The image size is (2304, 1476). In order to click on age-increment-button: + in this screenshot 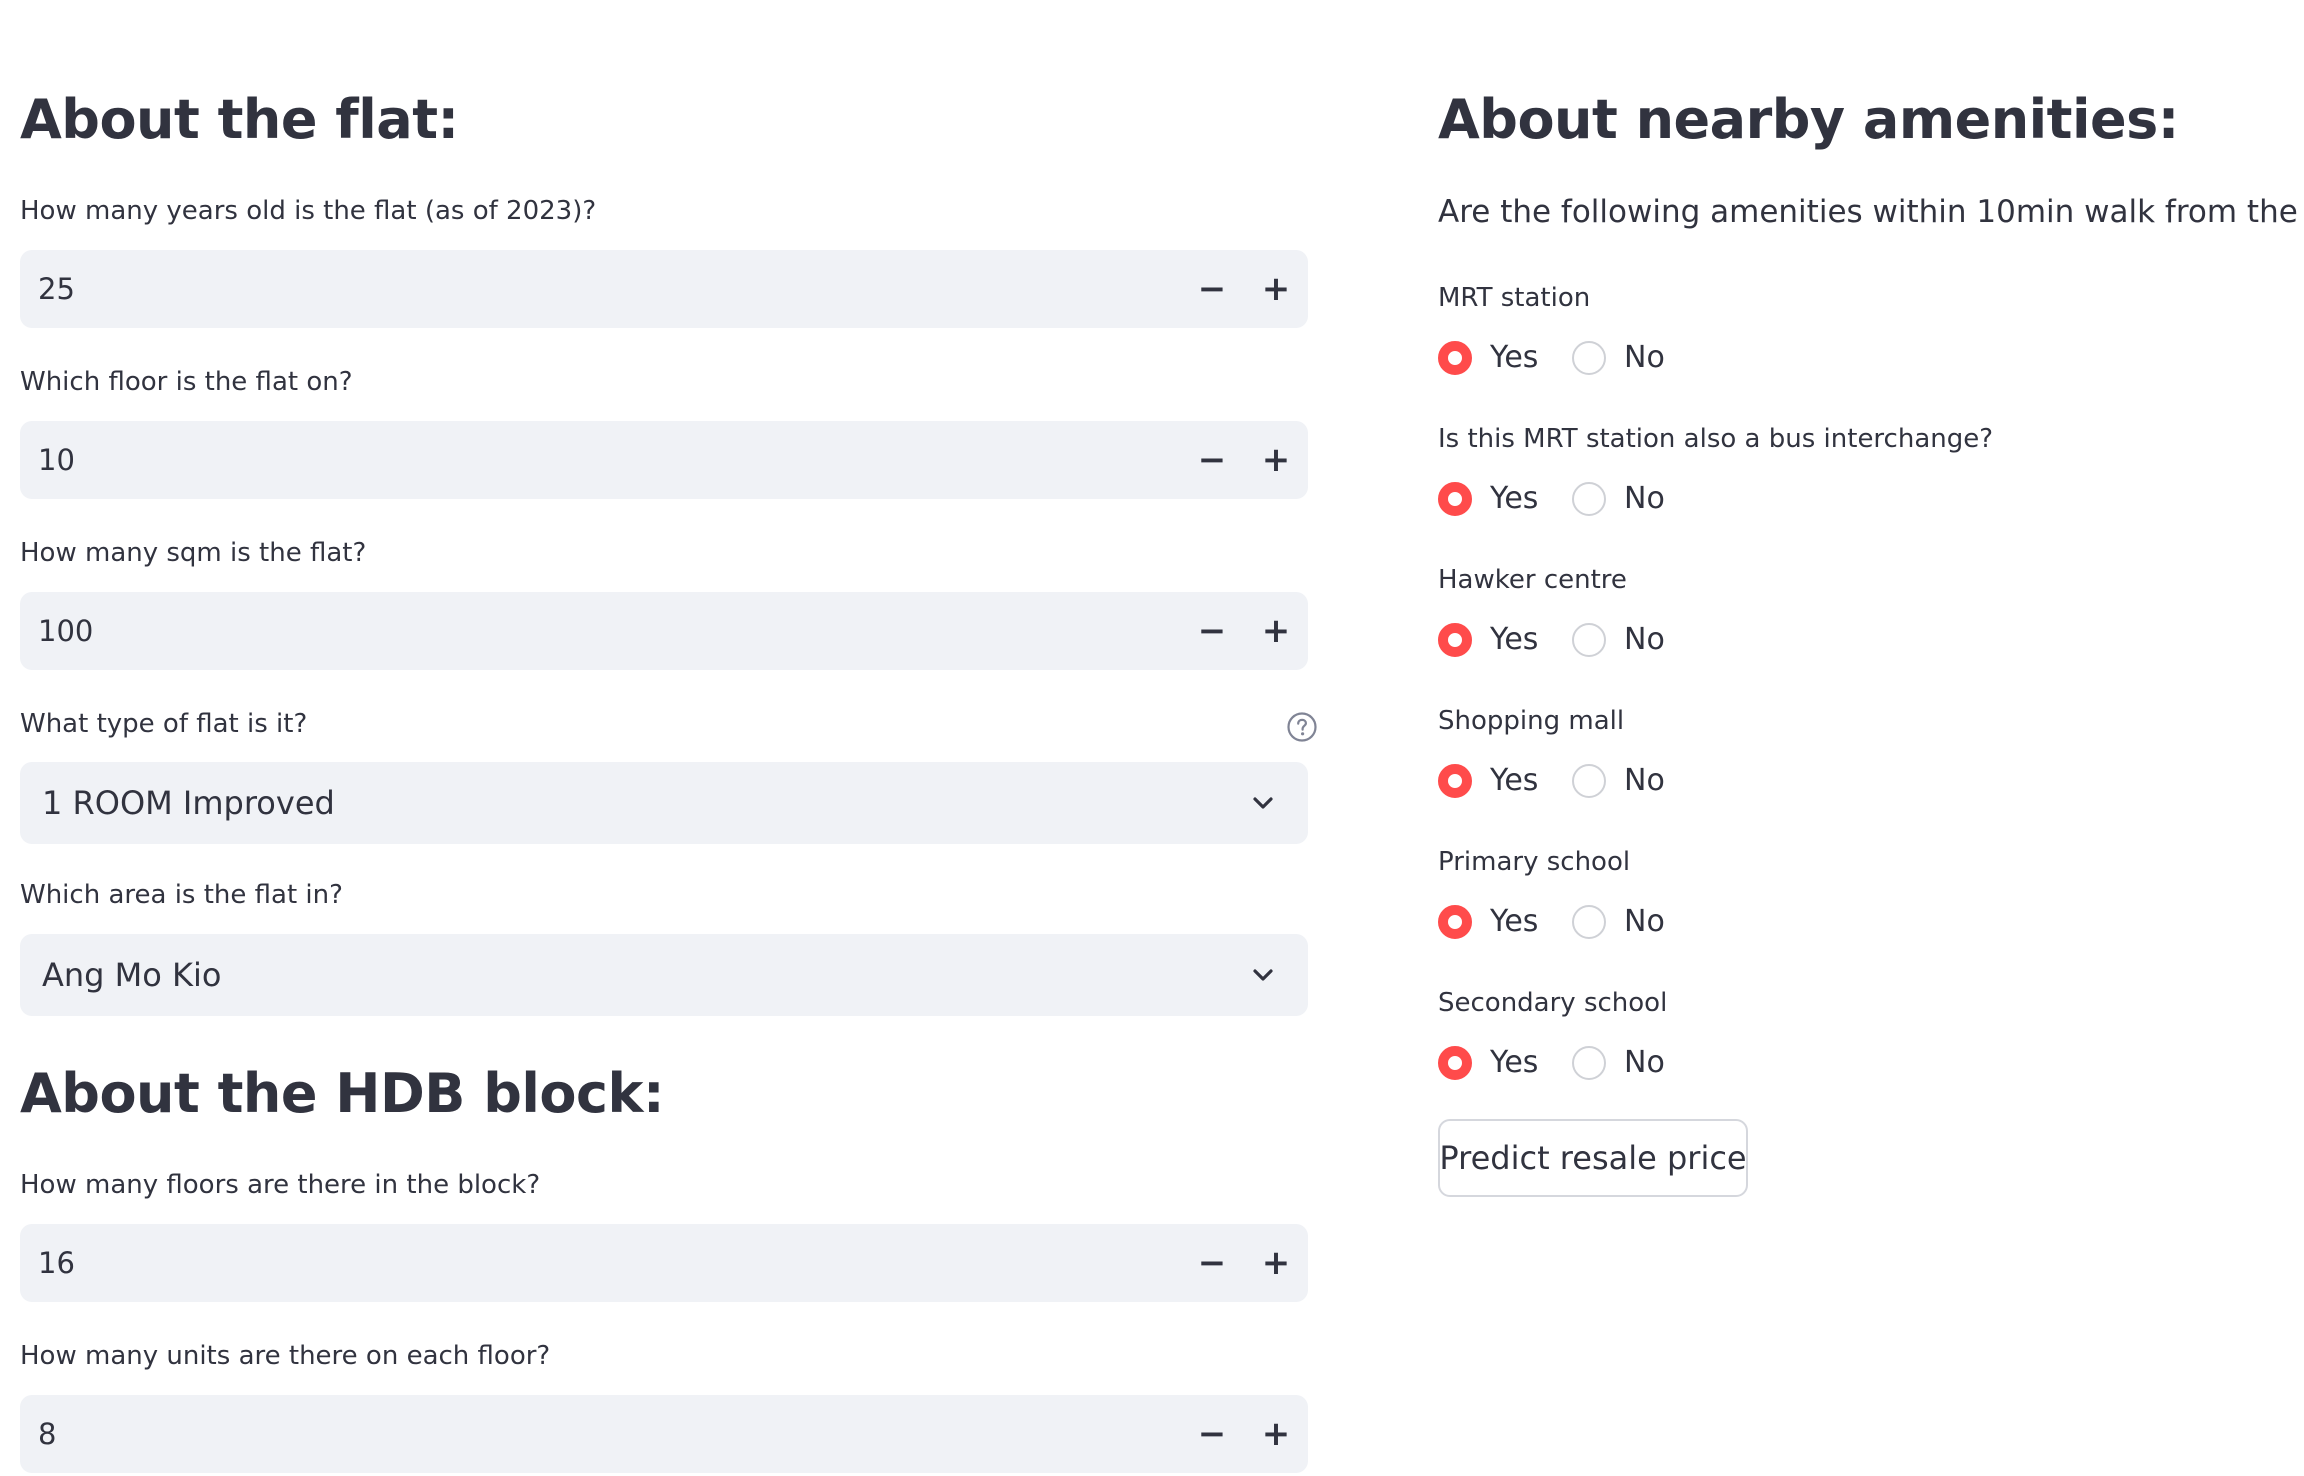, I will do `click(1276, 289)`.